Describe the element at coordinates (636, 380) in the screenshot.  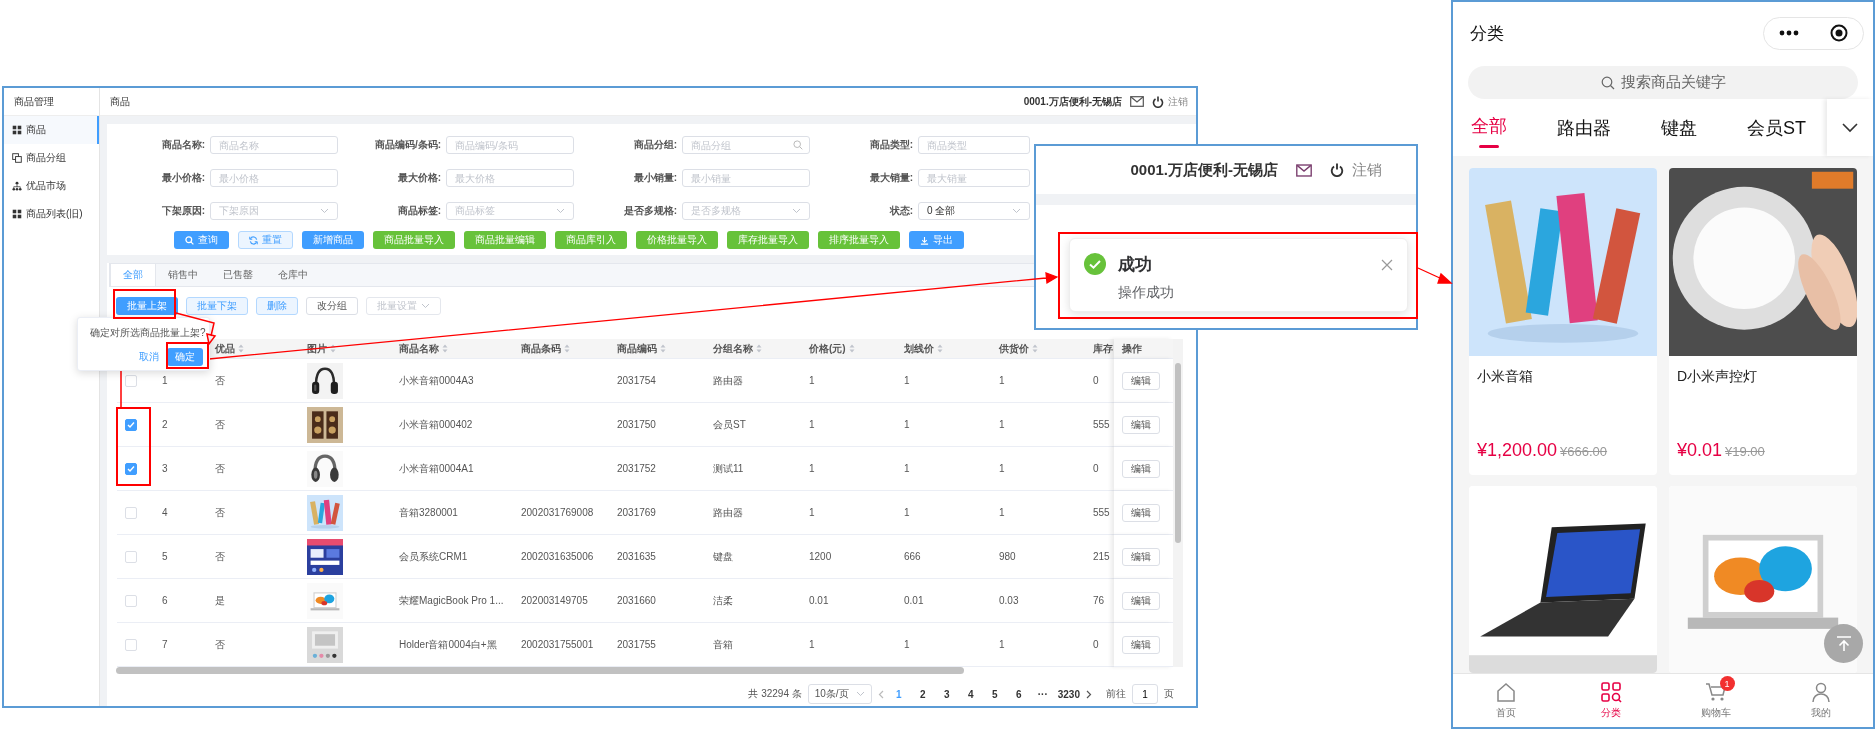
I see `table-cell: 2031754` at that location.